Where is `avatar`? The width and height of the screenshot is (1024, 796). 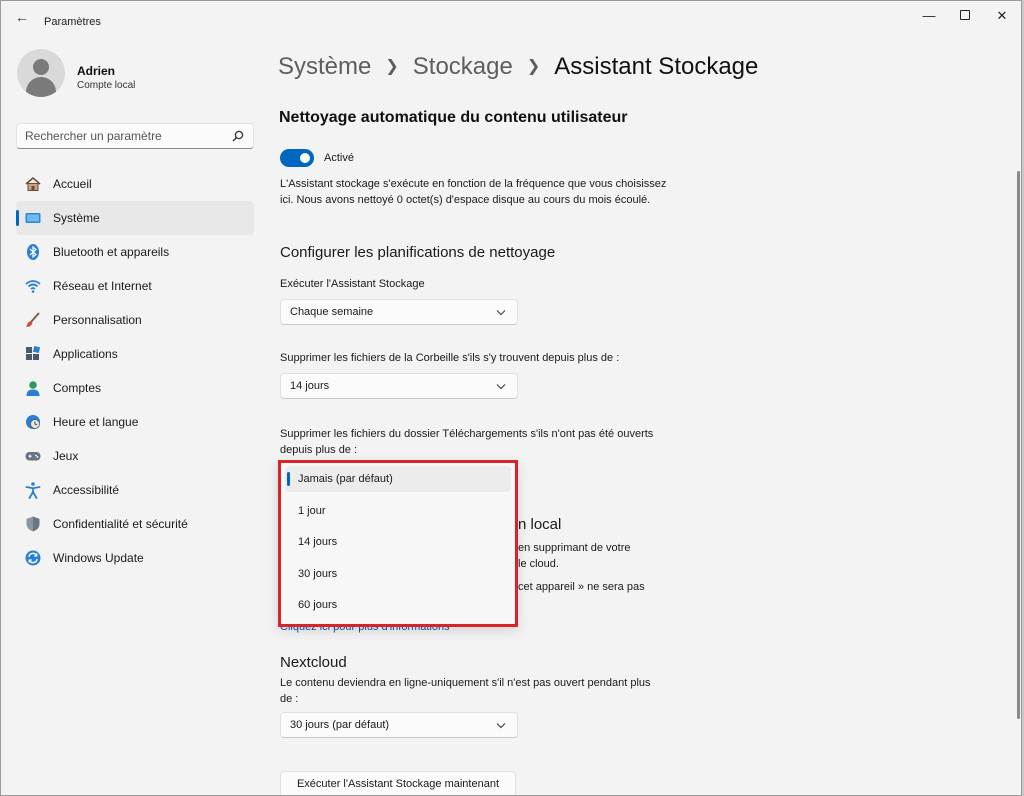
avatar is located at coordinates (41, 73).